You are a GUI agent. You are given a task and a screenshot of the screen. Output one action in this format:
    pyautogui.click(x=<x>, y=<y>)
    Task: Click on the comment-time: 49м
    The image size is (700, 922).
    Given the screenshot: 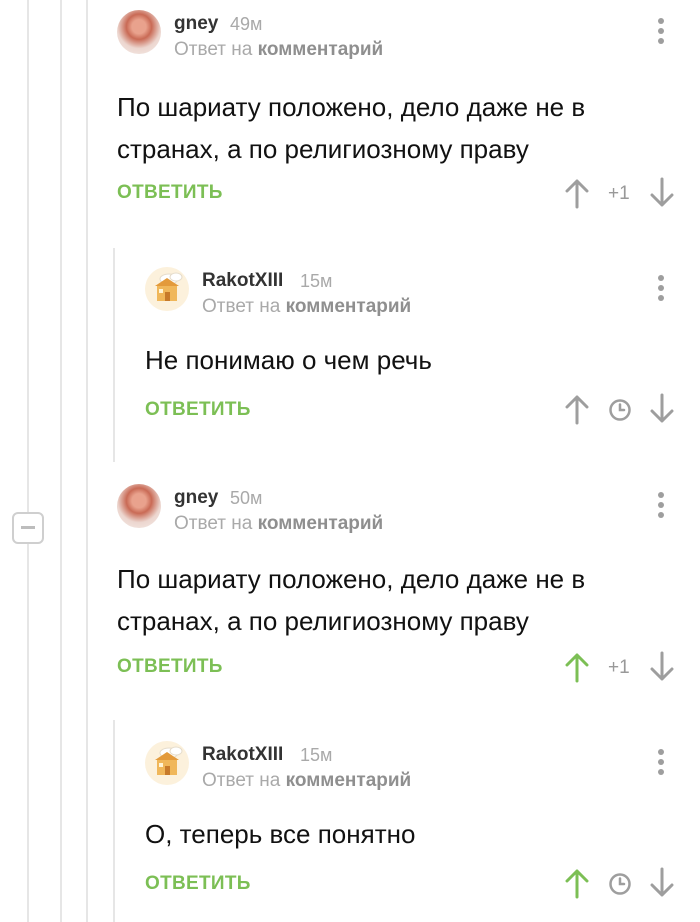 What is the action you would take?
    pyautogui.click(x=246, y=24)
    